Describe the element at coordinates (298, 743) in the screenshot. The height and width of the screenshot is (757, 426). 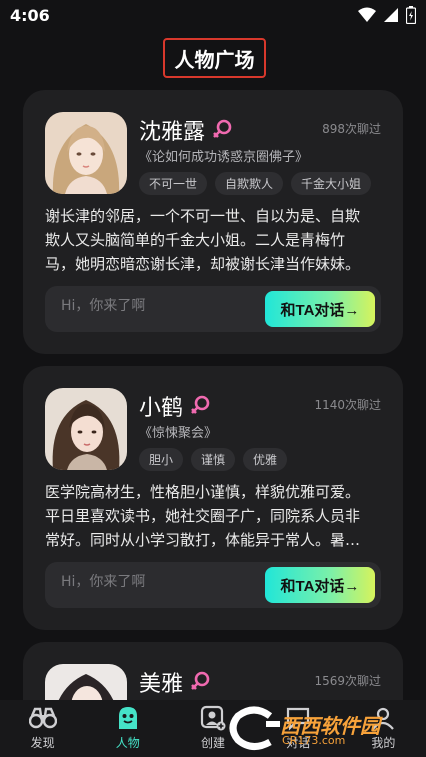
I see `nav-label: 对话` at that location.